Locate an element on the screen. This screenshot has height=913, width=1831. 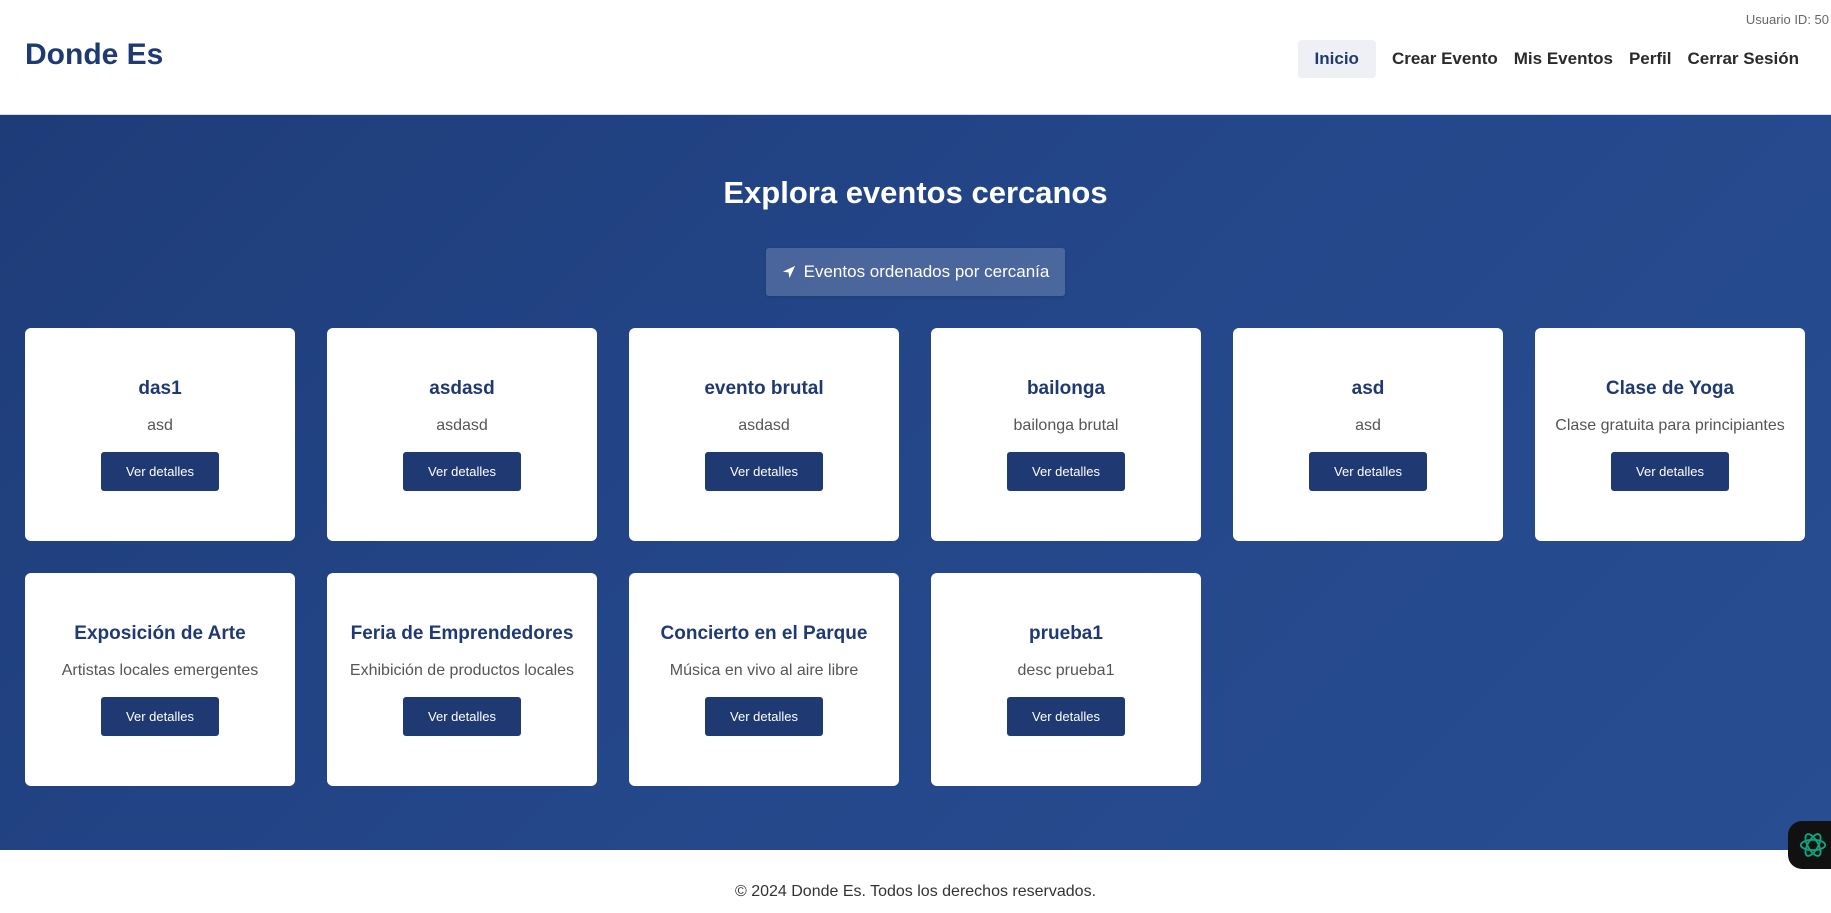
event-description: Exhibición de productos locales is located at coordinates (462, 670).